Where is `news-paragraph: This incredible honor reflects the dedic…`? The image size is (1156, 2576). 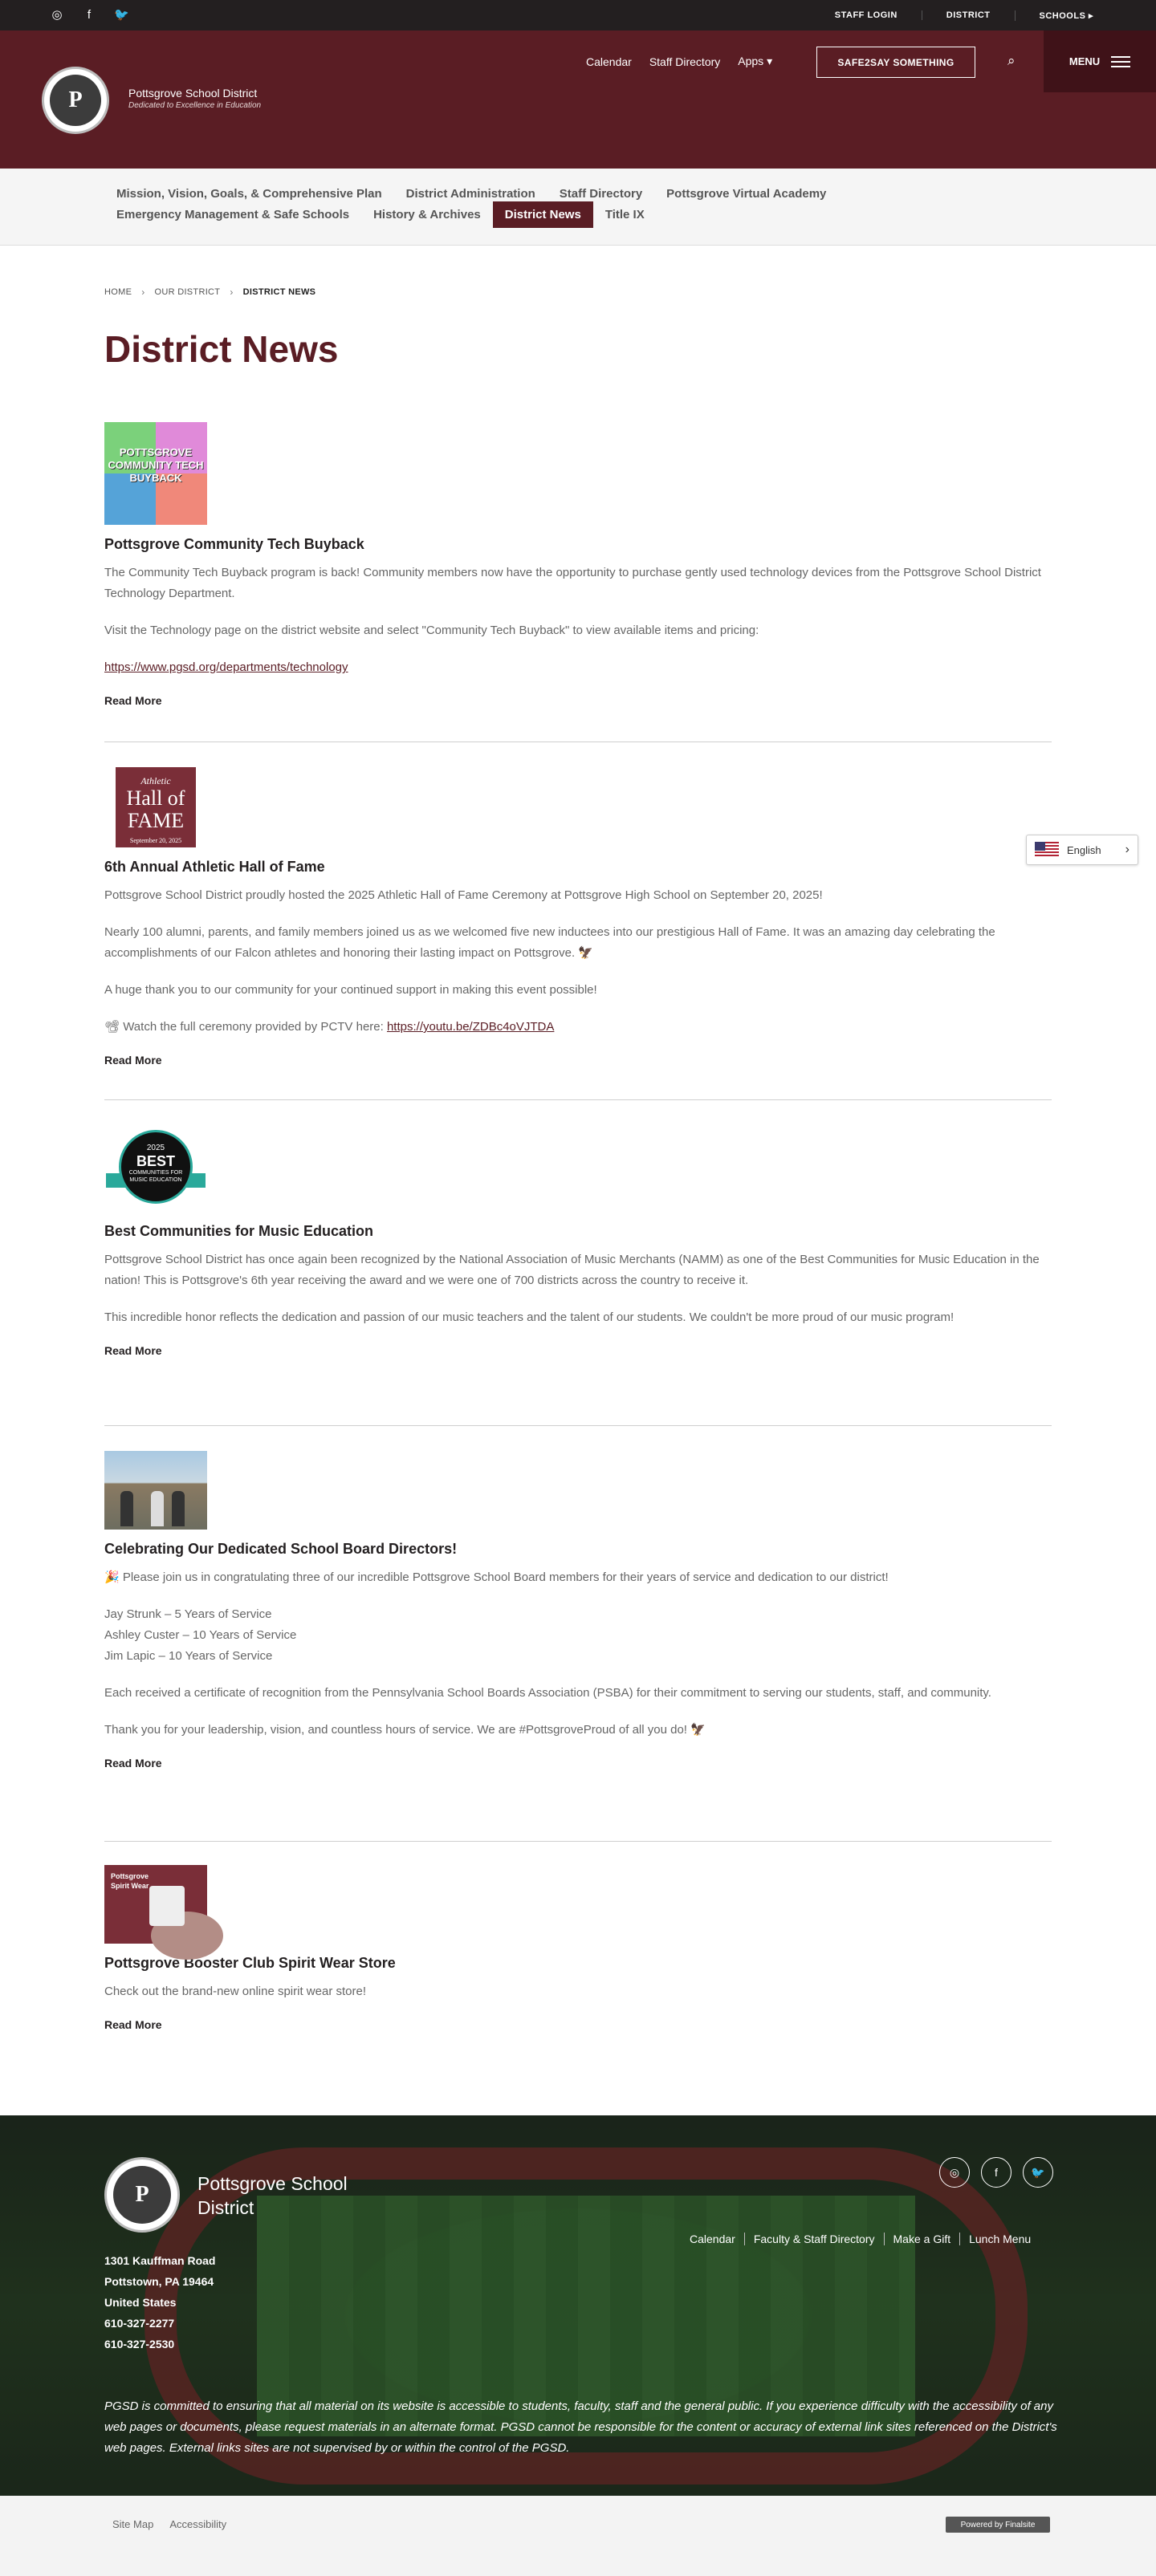
news-paragraph: This incredible honor reflects the dedic… is located at coordinates (529, 1317).